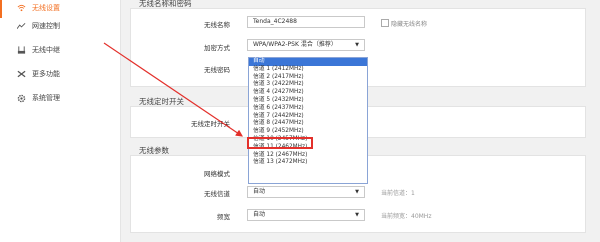 This screenshot has height=242, width=600. Describe the element at coordinates (306, 192) in the screenshot. I see `channel-select: 自动 ▼` at that location.